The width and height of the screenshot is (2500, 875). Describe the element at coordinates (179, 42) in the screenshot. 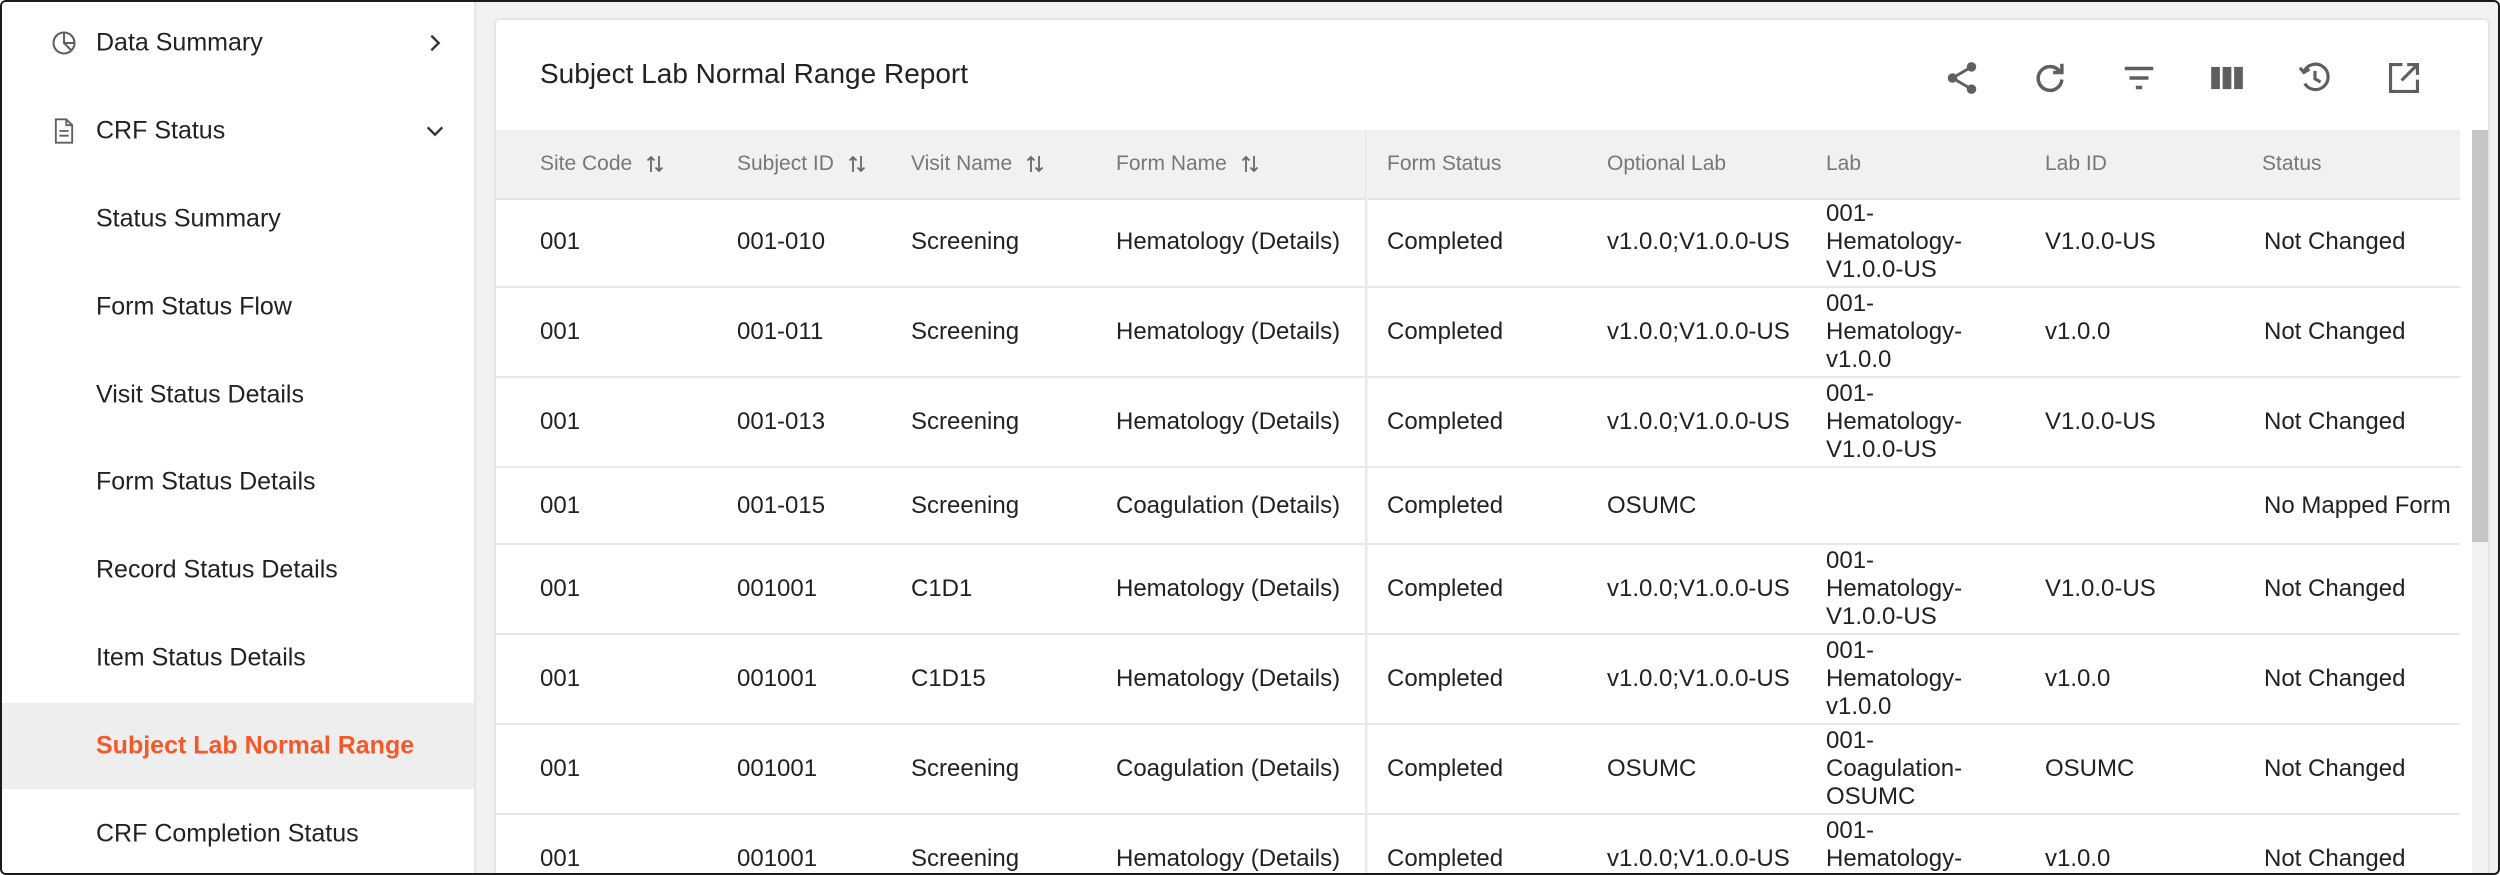

I see `sidebar-item-label: Data Summary` at that location.